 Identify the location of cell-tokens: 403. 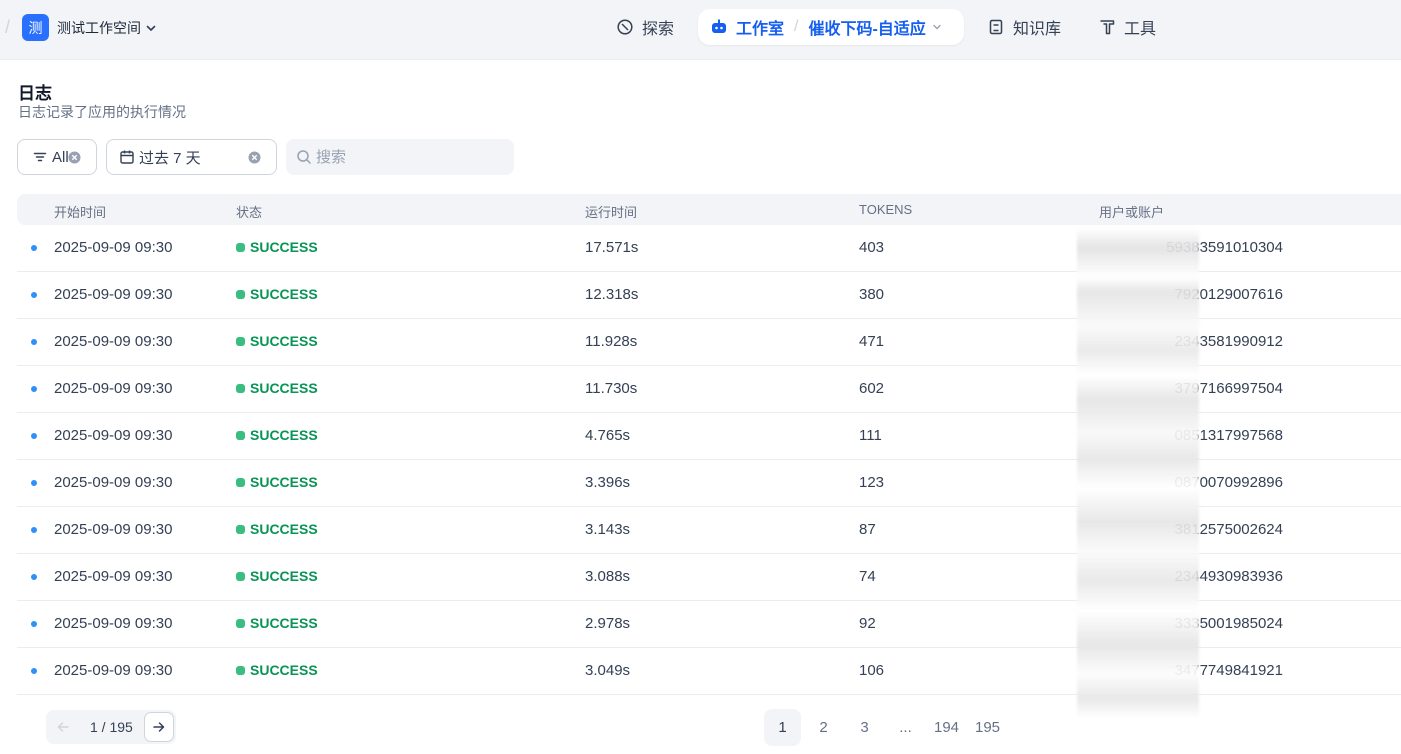
(872, 247).